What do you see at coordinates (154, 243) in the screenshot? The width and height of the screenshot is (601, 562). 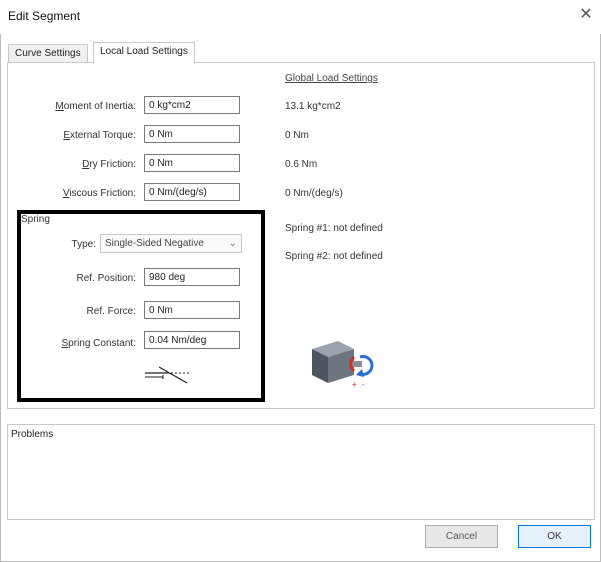 I see `spring-type-value: Single-Sided Negative` at bounding box center [154, 243].